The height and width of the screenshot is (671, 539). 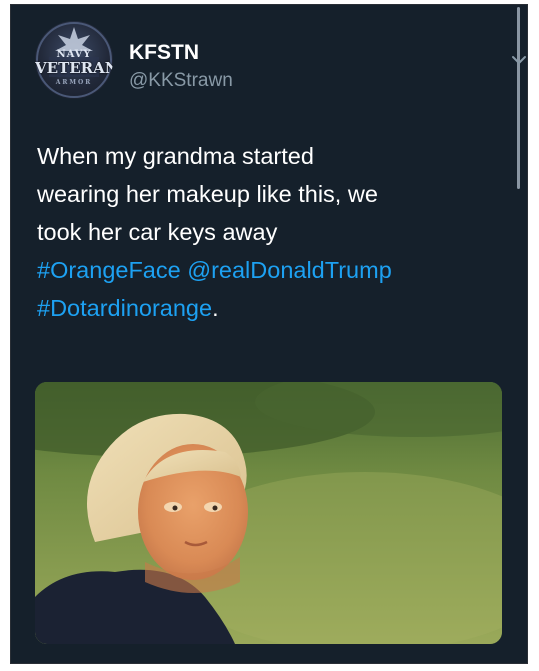 What do you see at coordinates (181, 67) in the screenshot?
I see `user-names: KFSTN @KKStrawn` at bounding box center [181, 67].